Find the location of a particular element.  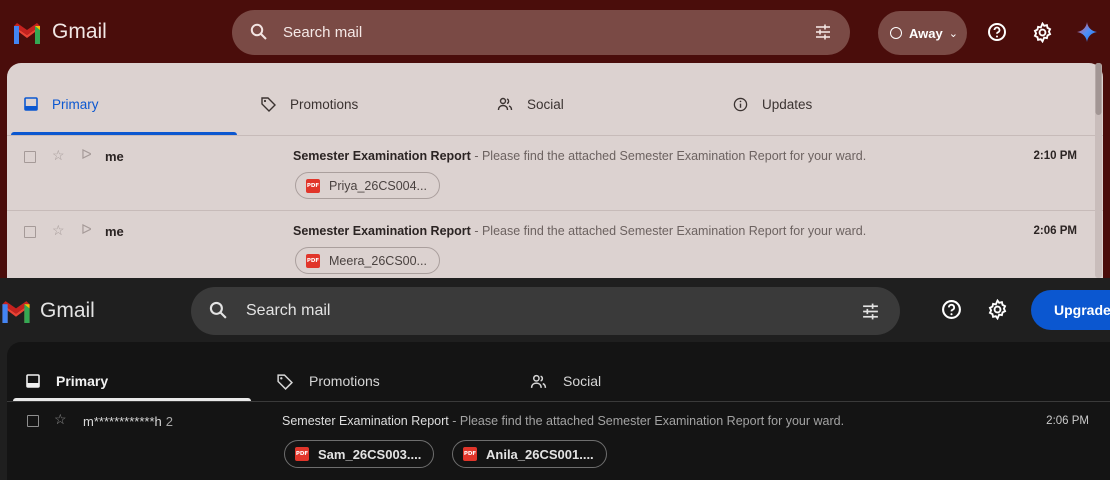

info-icon is located at coordinates (740, 104).